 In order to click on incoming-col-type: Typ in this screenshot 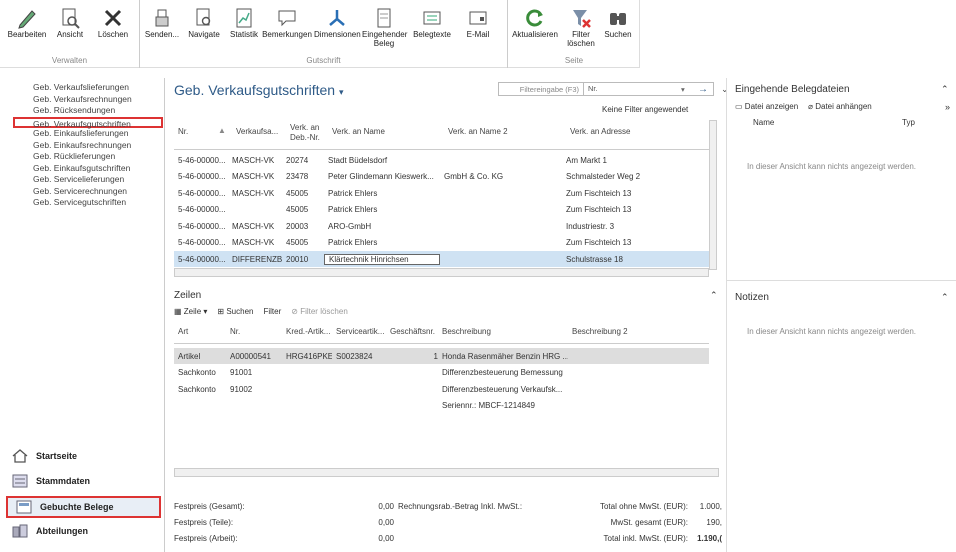, I will do `click(908, 122)`.